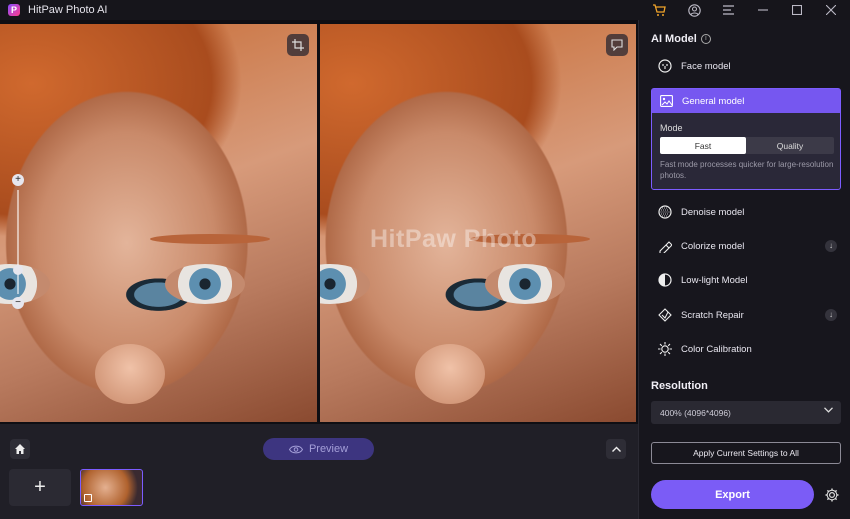 The height and width of the screenshot is (519, 850). I want to click on bottom-toolbar: Preview +, so click(319, 471).